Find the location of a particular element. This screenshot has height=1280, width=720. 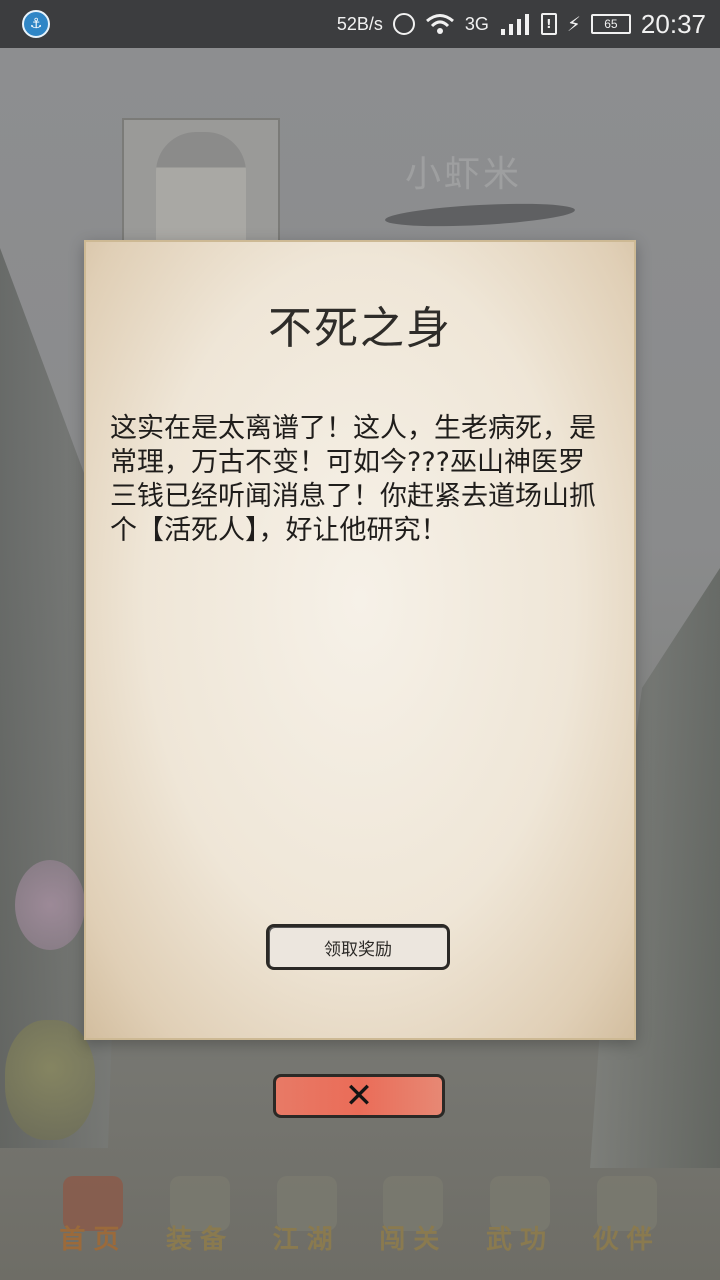

avatar is located at coordinates (201, 191).